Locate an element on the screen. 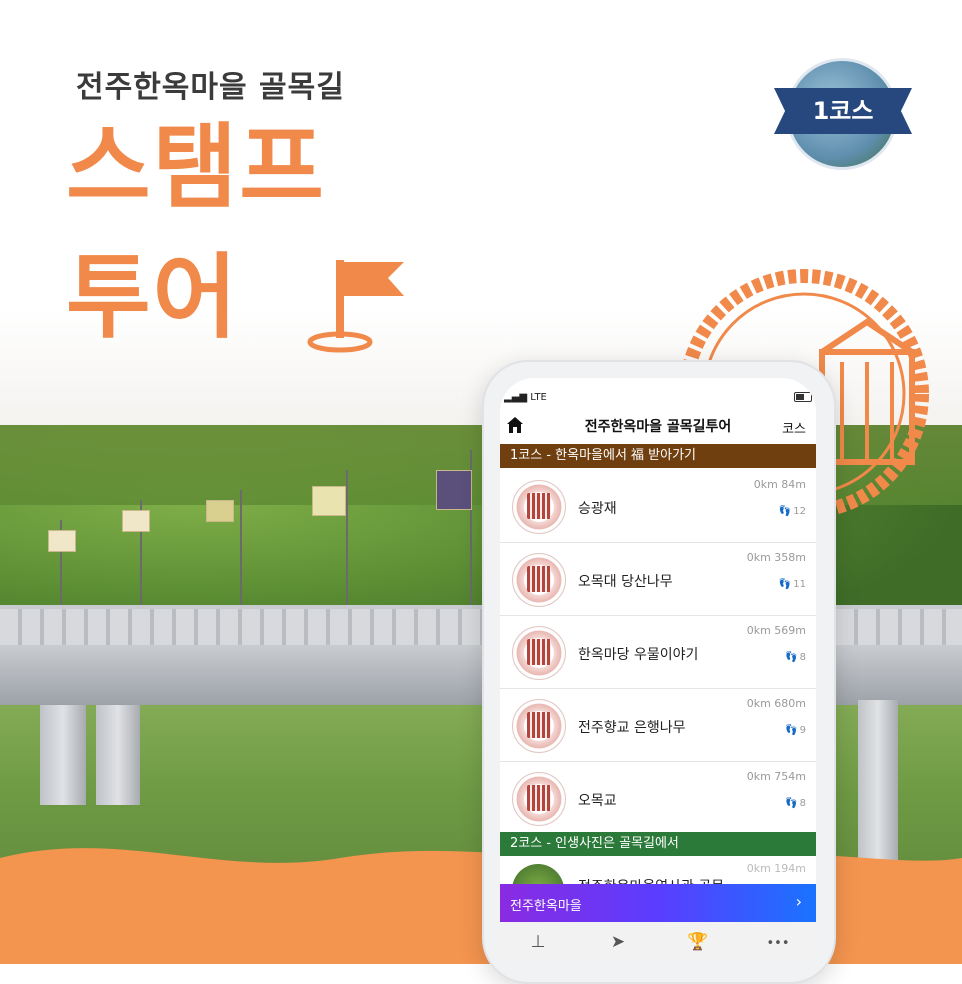  step-count: 👣 12 is located at coordinates (792, 511).